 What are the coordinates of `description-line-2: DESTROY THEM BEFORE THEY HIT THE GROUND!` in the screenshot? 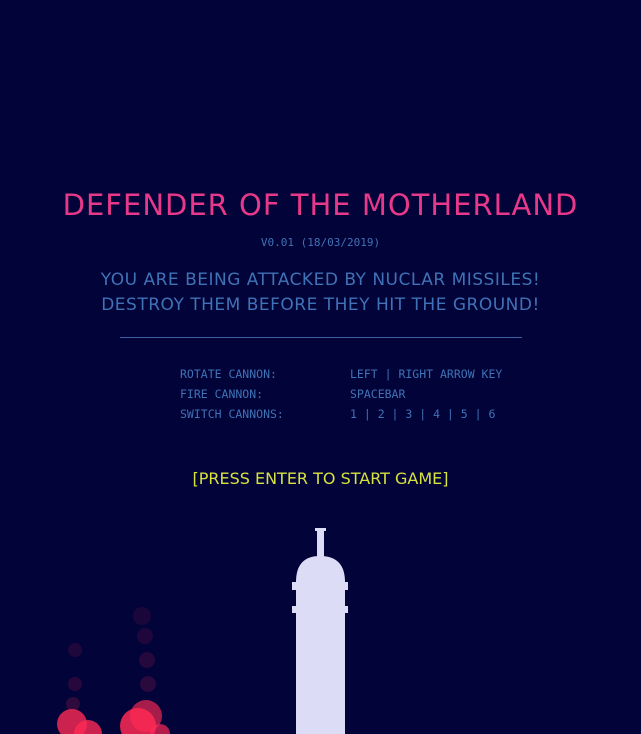 It's located at (320, 305).